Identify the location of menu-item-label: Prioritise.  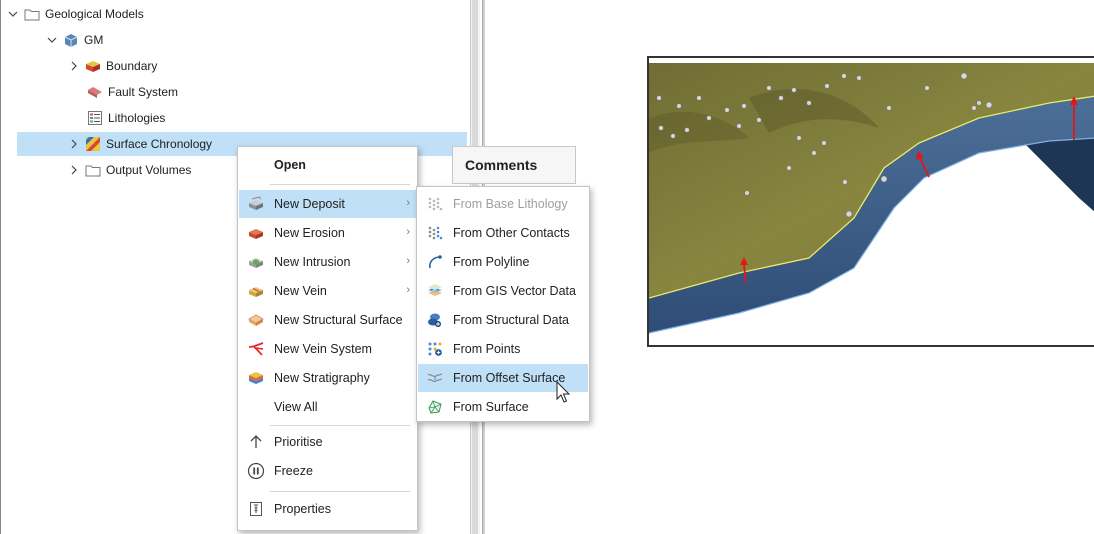
(298, 442).